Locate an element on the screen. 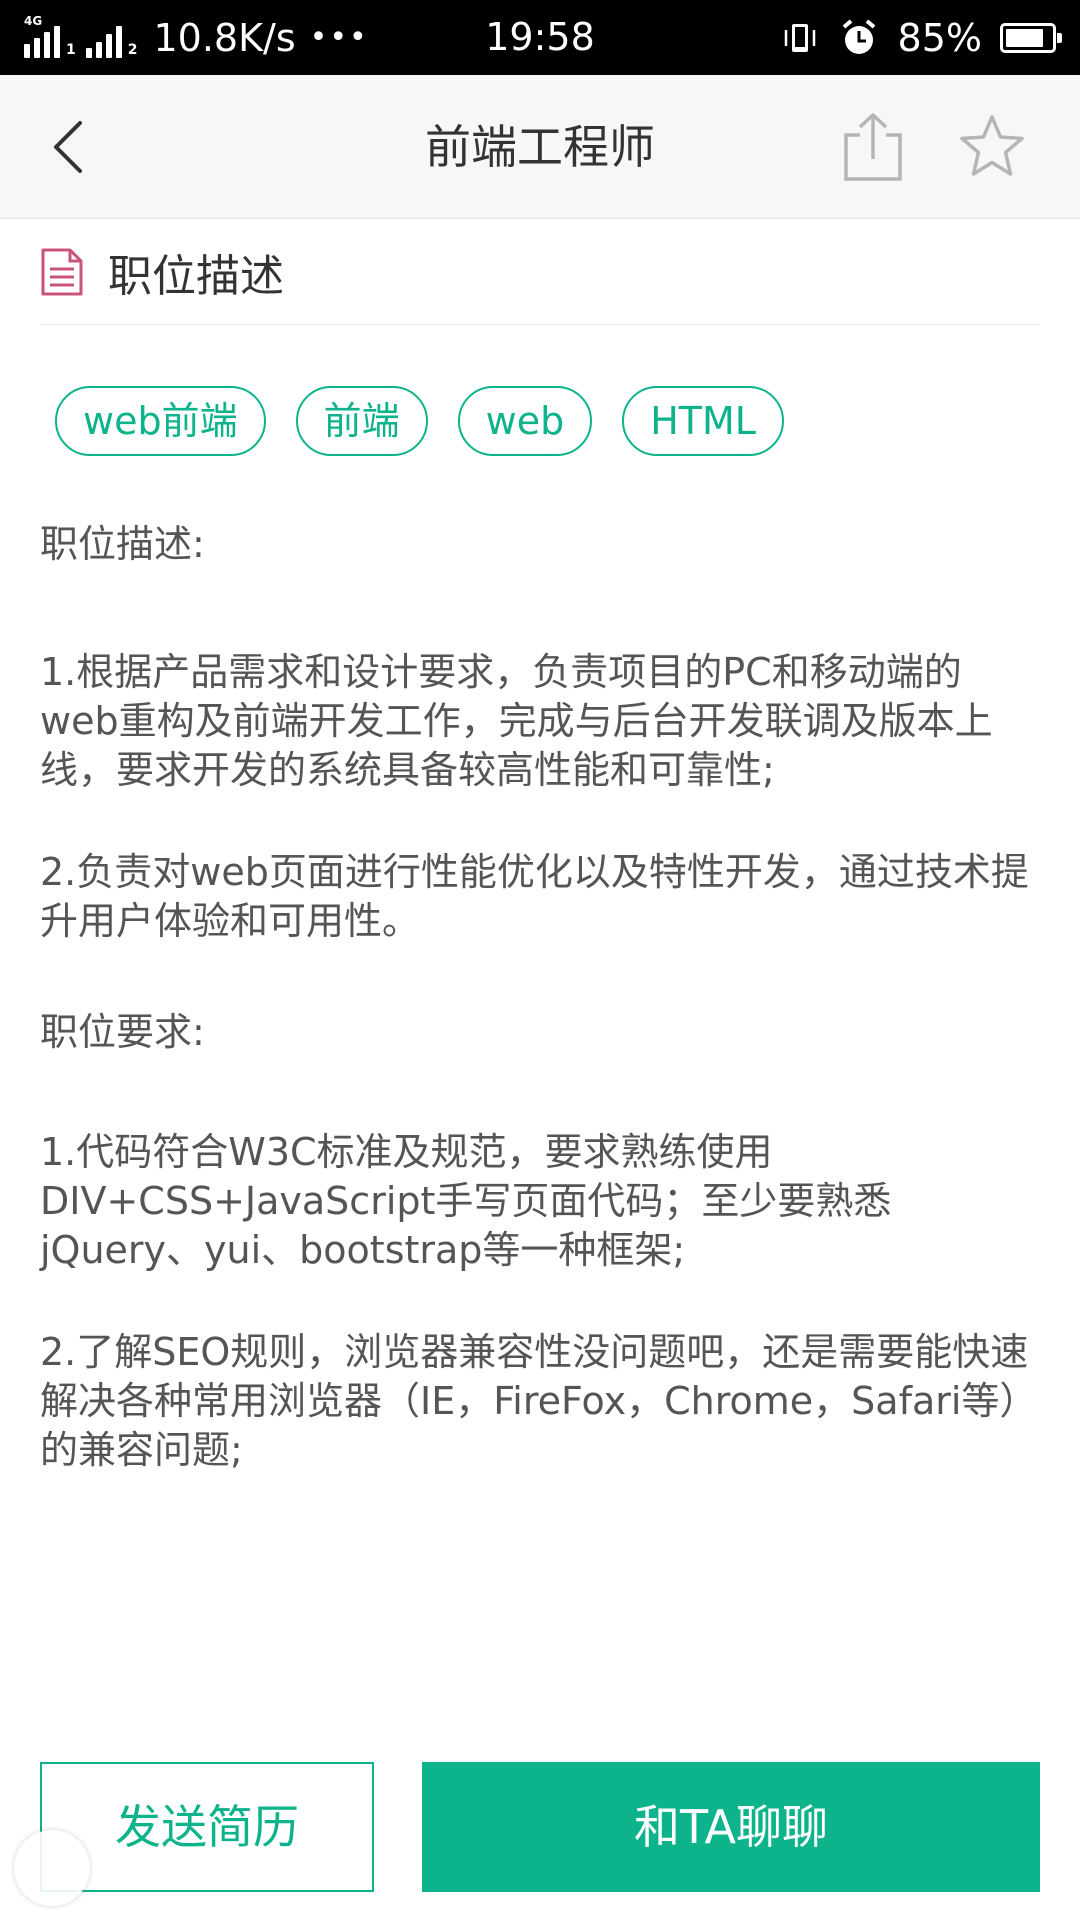  share-icon is located at coordinates (873, 147).